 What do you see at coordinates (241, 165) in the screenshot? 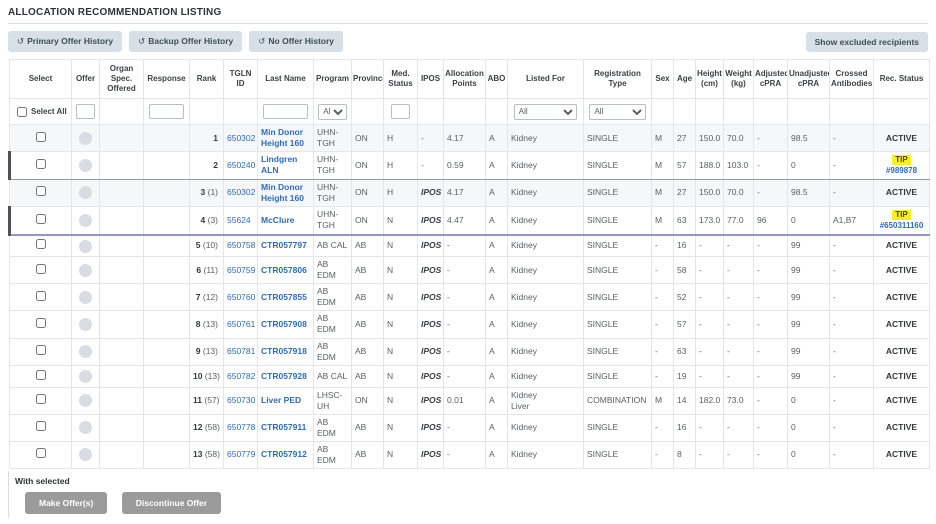
I see `tgln-id-link: 650240` at bounding box center [241, 165].